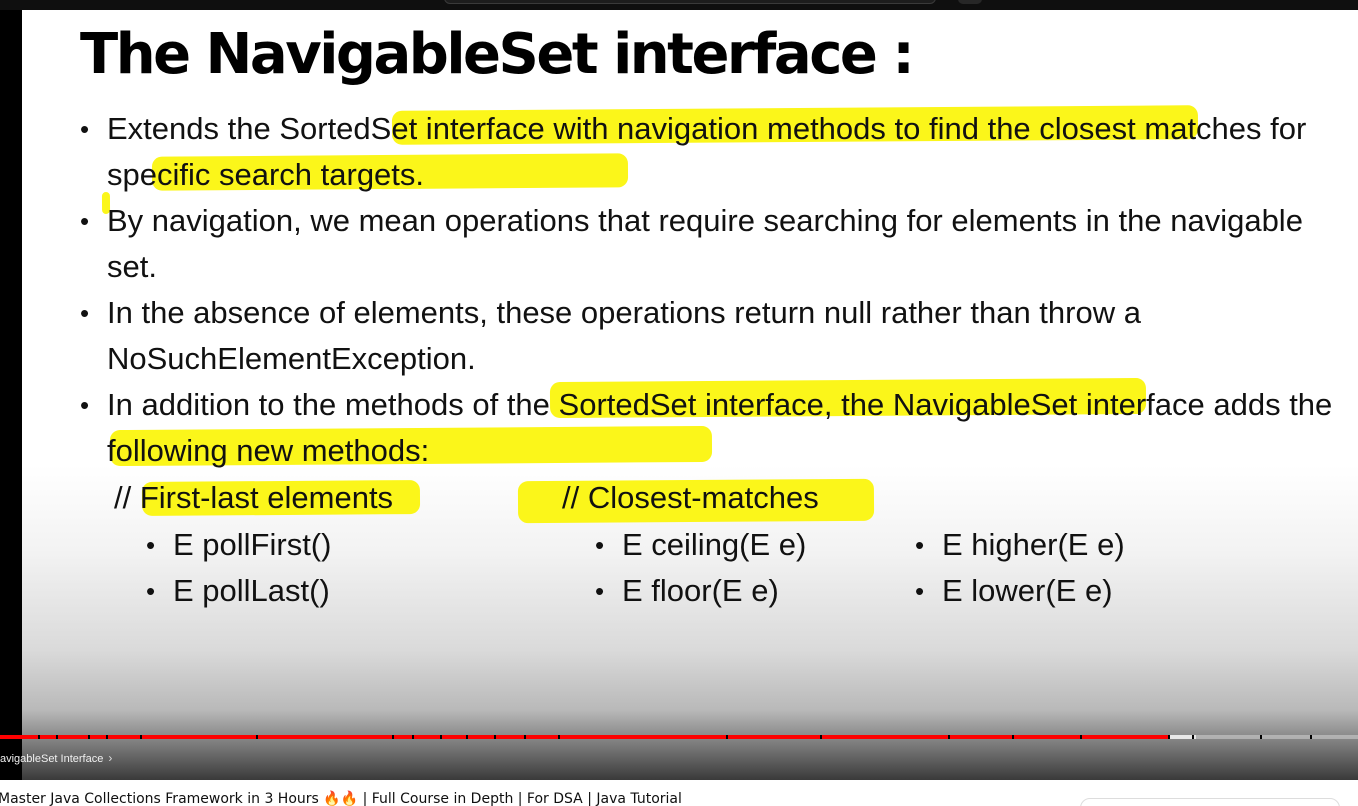 The height and width of the screenshot is (806, 1358). I want to click on chevron-right-icon: ›, so click(110, 758).